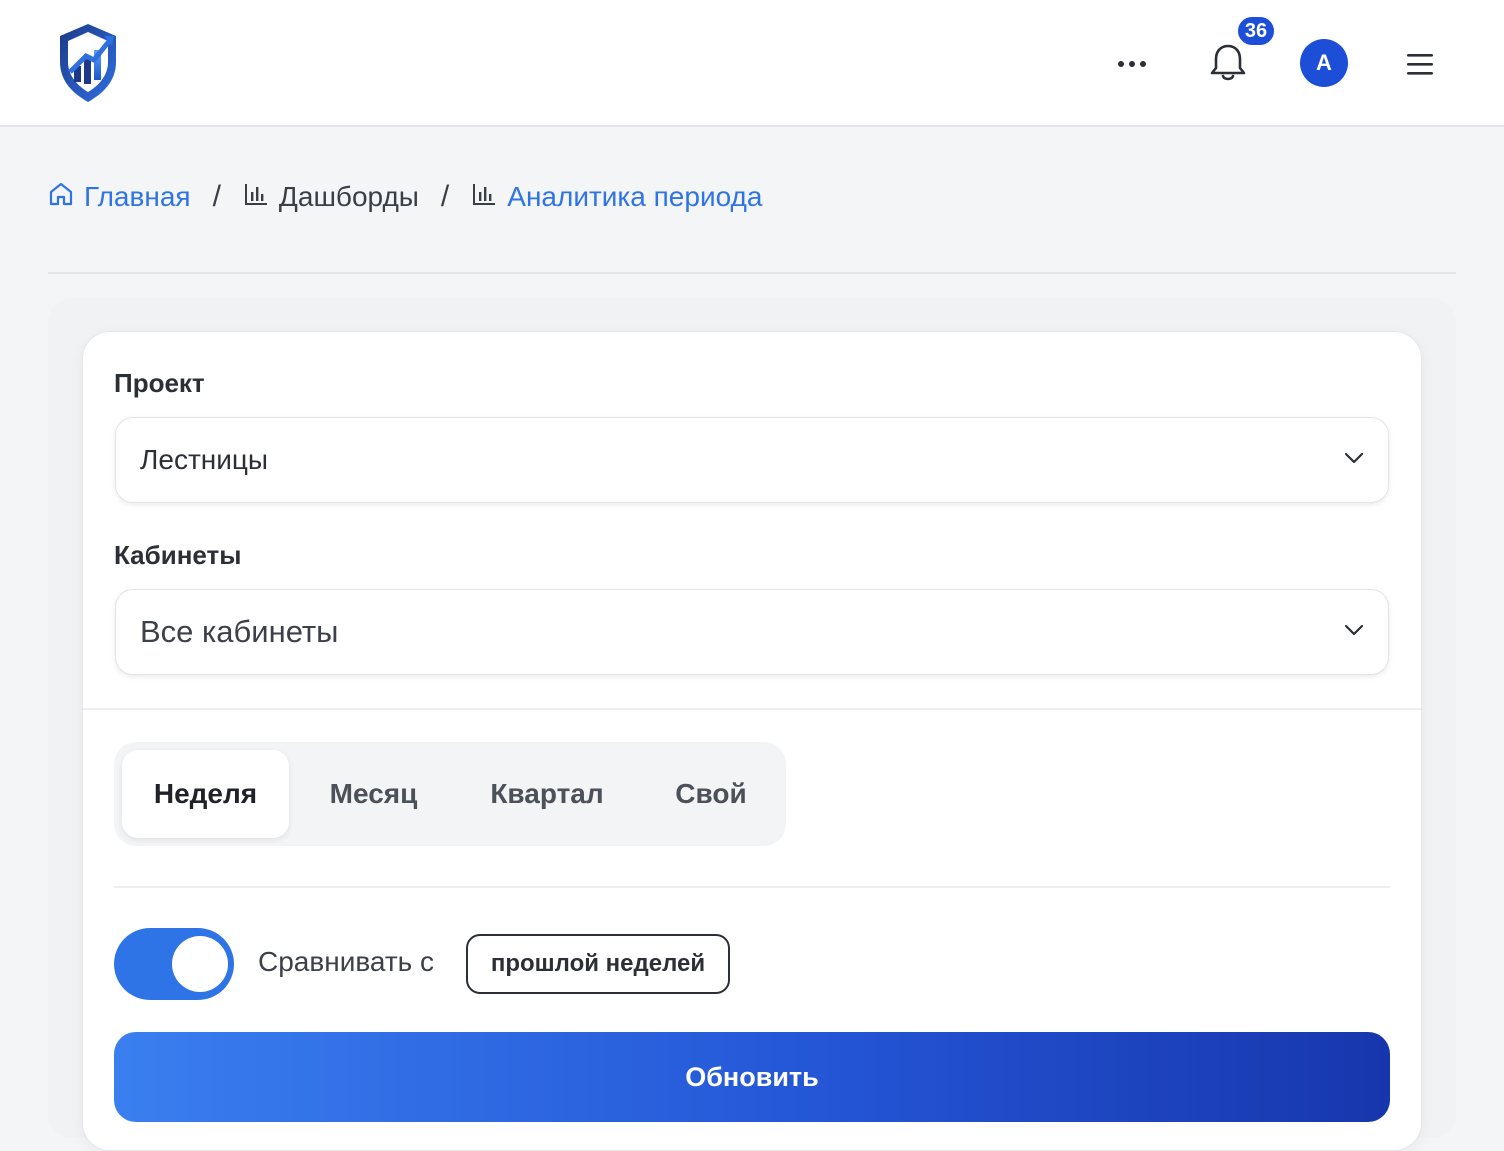 This screenshot has height=1151, width=1504. I want to click on breadcrumb-period-analytics: Аналитика периода, so click(616, 197).